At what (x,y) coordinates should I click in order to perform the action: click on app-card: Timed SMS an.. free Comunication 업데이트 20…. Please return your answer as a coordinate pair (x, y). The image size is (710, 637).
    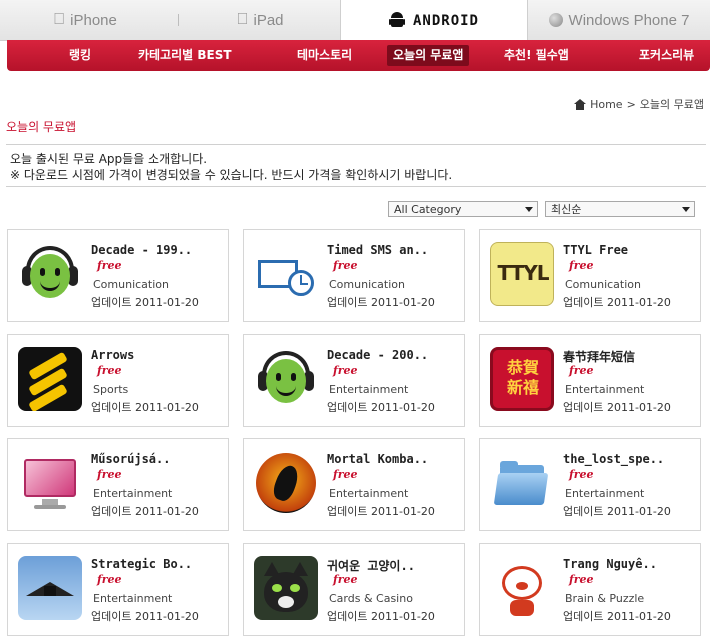
    Looking at the image, I should click on (354, 275).